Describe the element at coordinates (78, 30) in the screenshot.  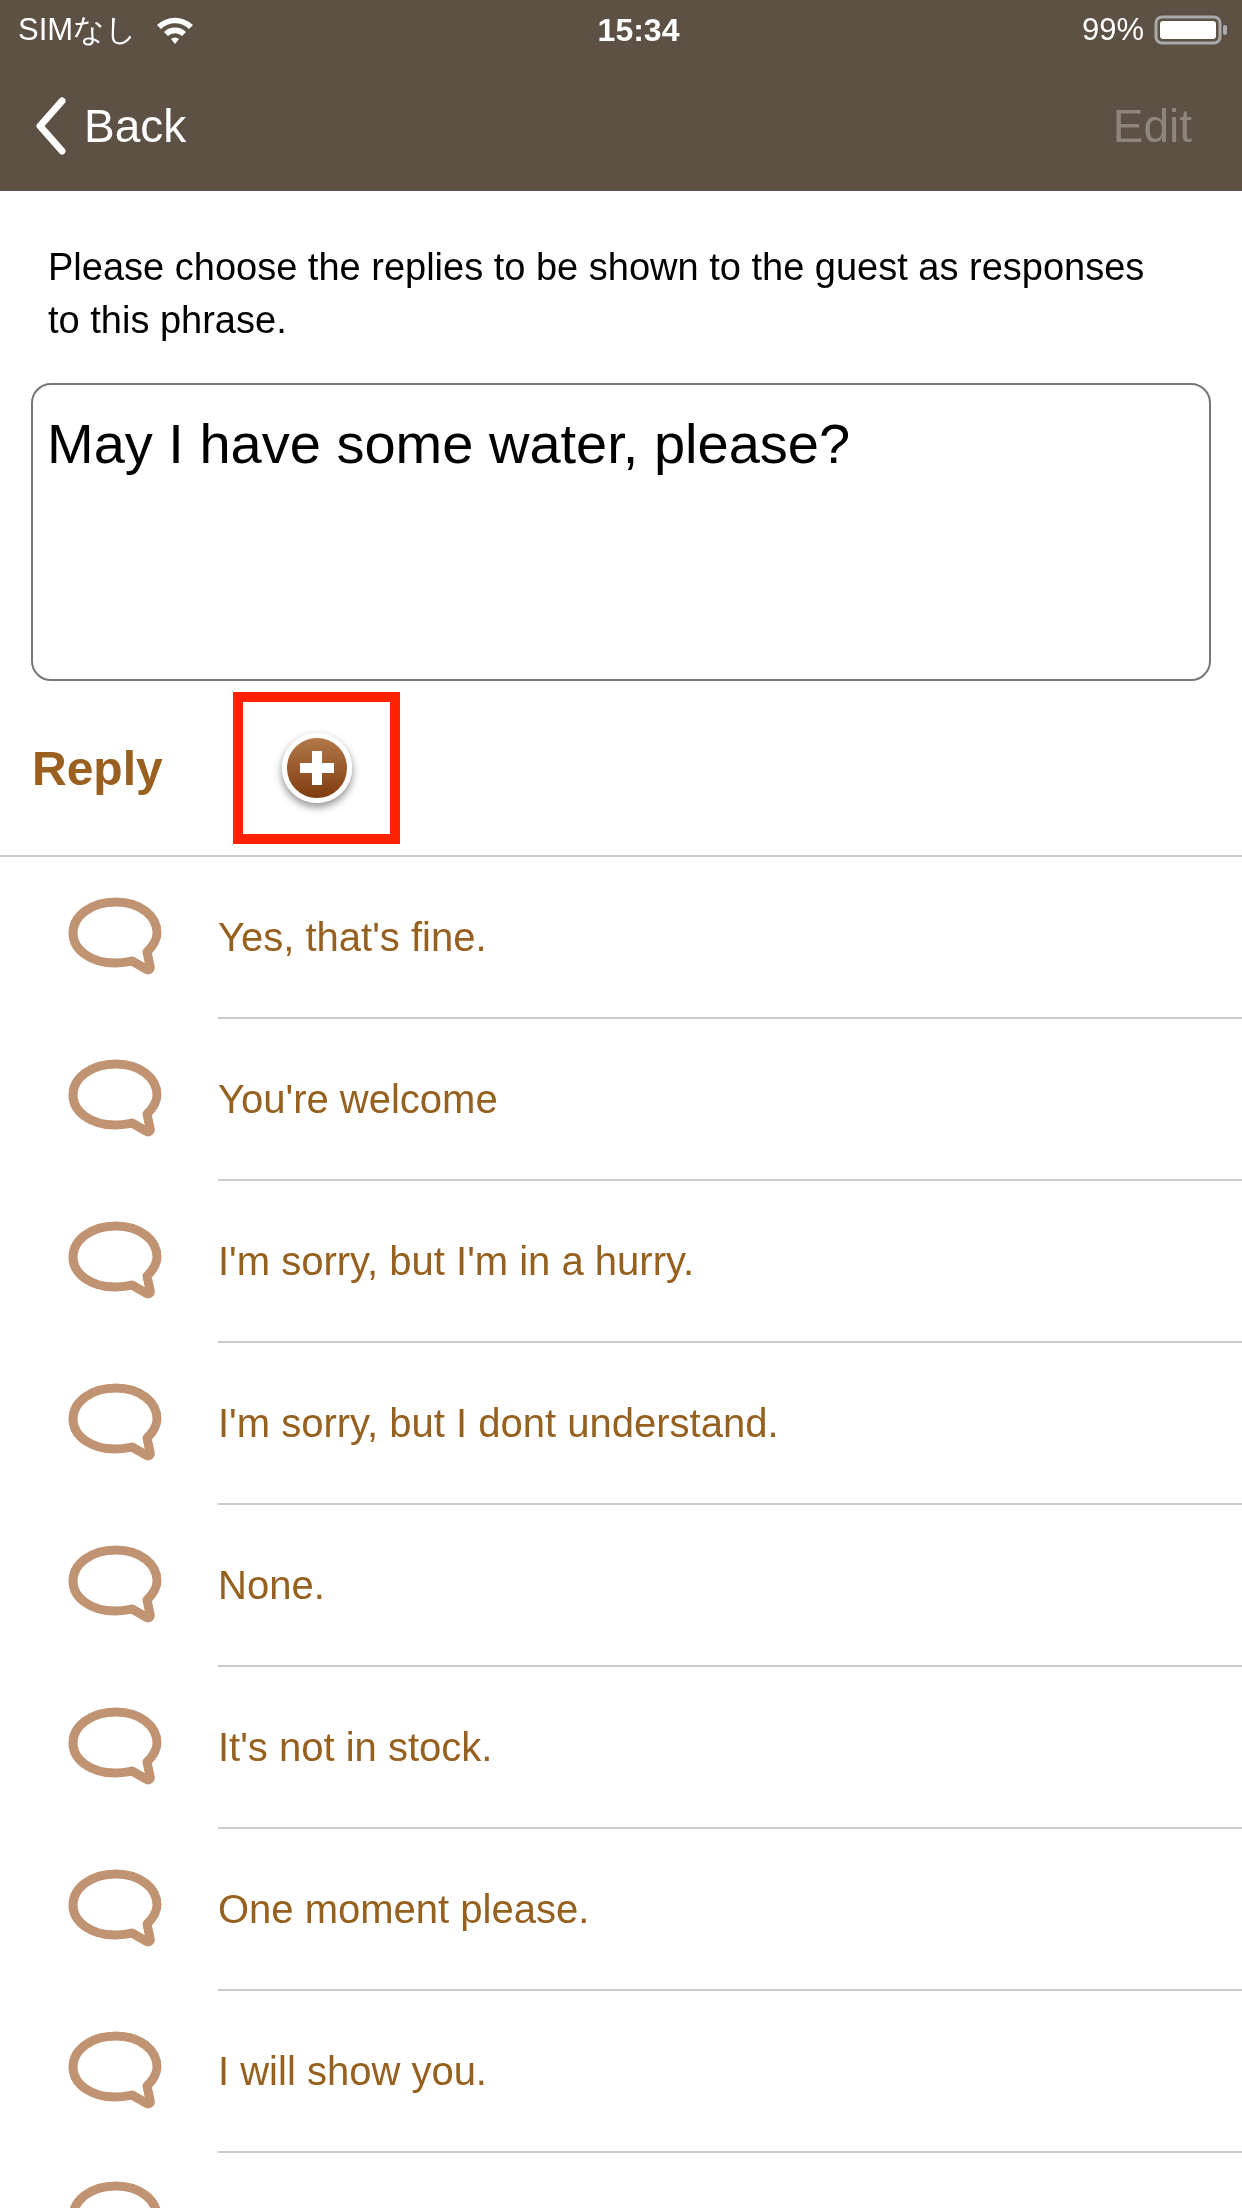
I see `carrier-label: SIMなし` at that location.